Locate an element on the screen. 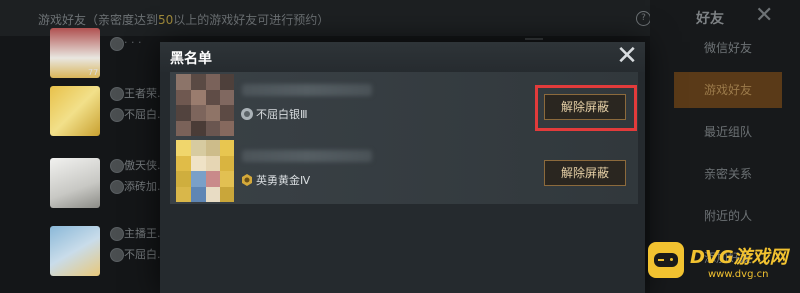 The image size is (800, 293). silver-rank-icon is located at coordinates (247, 113).